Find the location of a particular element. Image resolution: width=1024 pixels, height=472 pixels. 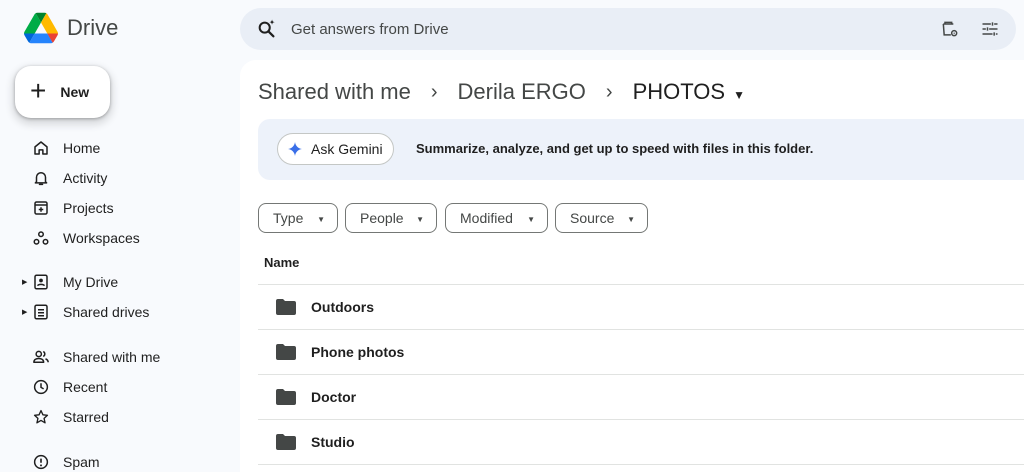

sidebar-item-shared-drives: ▶ Shared drives is located at coordinates (118, 312).